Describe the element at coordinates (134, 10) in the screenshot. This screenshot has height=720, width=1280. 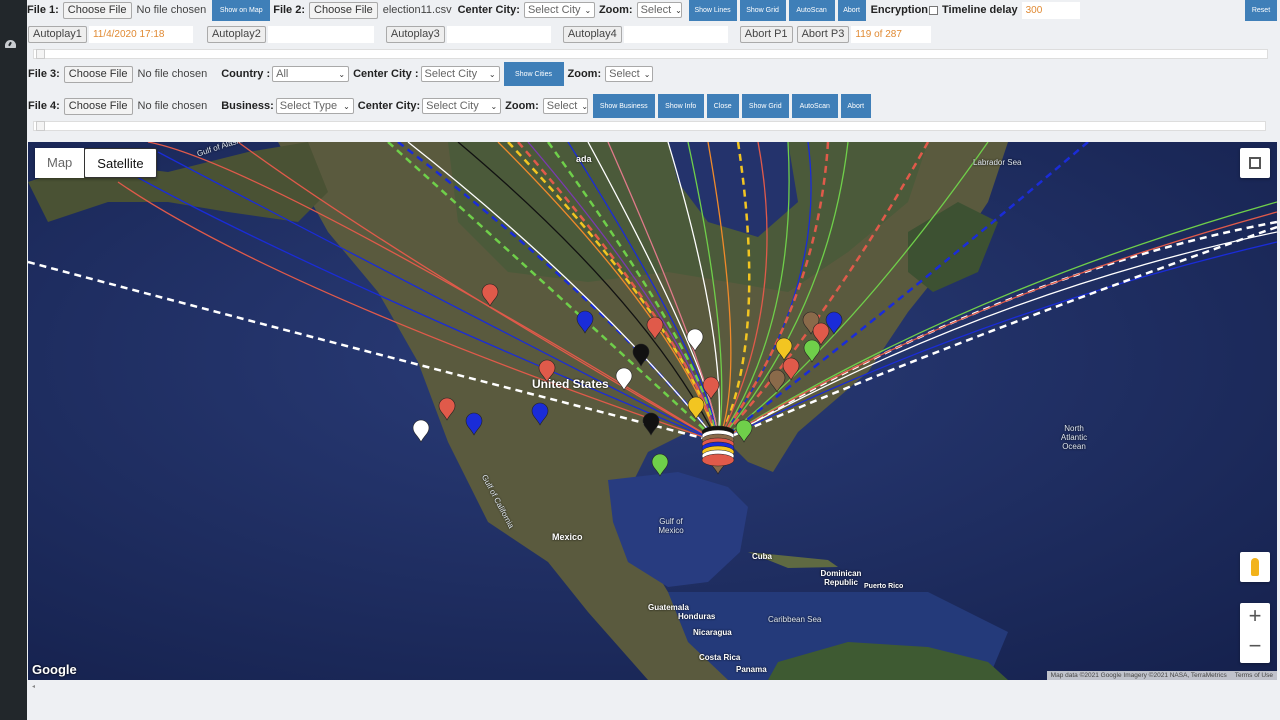
I see `file1-input: Choose File No file chosen` at that location.